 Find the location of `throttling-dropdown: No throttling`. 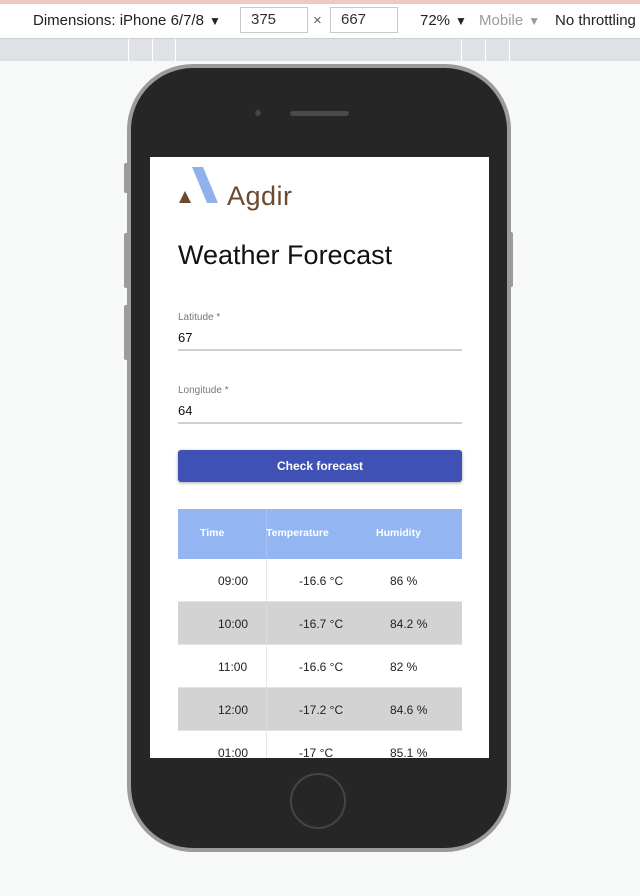

throttling-dropdown: No throttling is located at coordinates (595, 21).